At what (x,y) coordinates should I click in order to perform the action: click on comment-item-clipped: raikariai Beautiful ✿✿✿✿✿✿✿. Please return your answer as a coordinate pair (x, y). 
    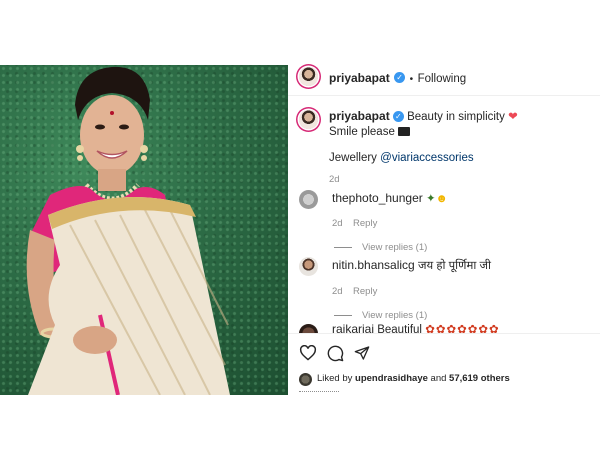
    Looking at the image, I should click on (444, 328).